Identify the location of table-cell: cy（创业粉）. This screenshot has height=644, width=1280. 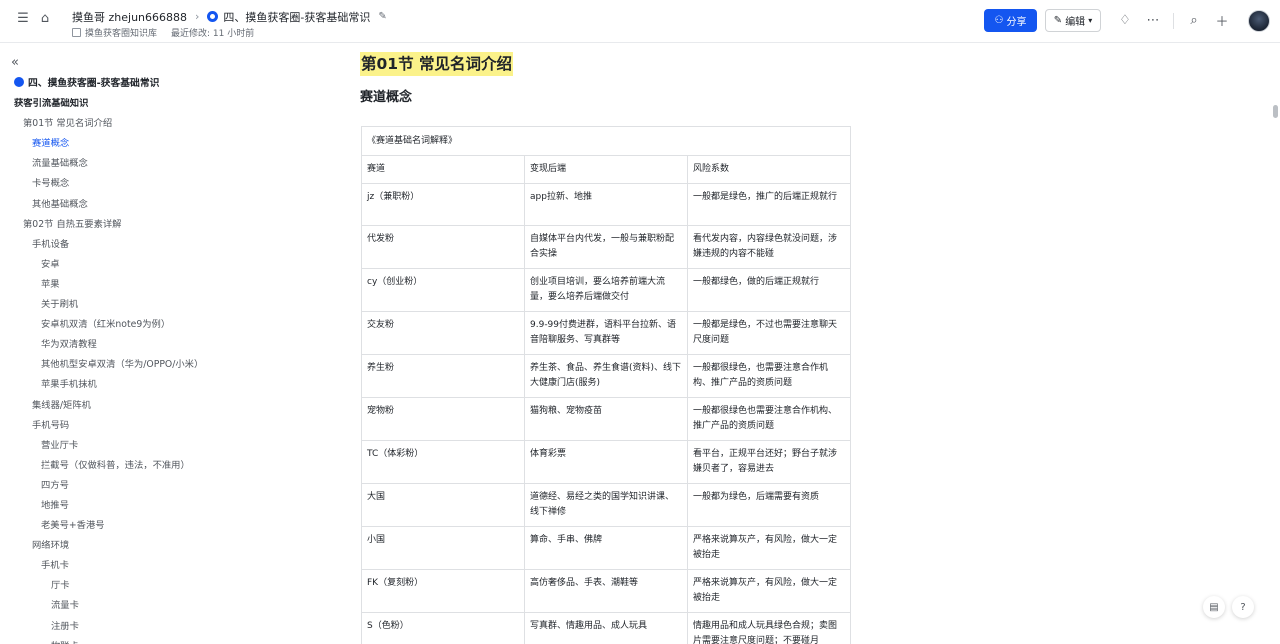
(443, 290).